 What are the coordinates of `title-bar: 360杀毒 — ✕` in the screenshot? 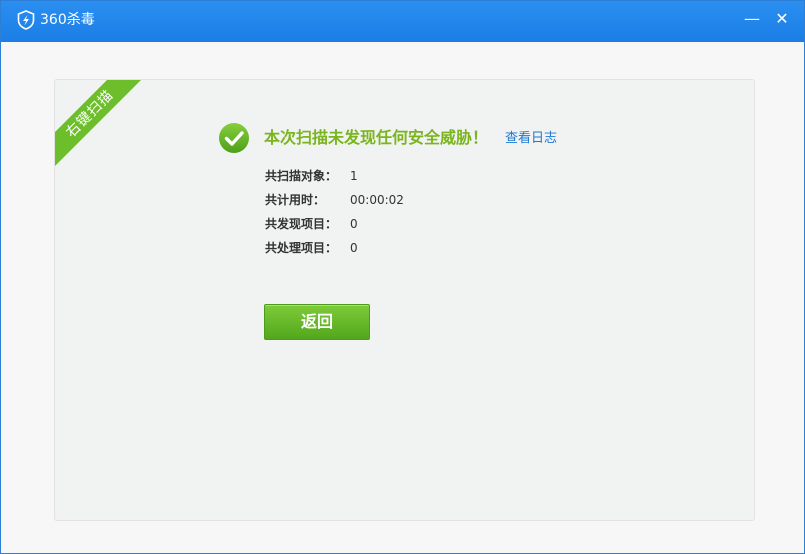 It's located at (402, 21).